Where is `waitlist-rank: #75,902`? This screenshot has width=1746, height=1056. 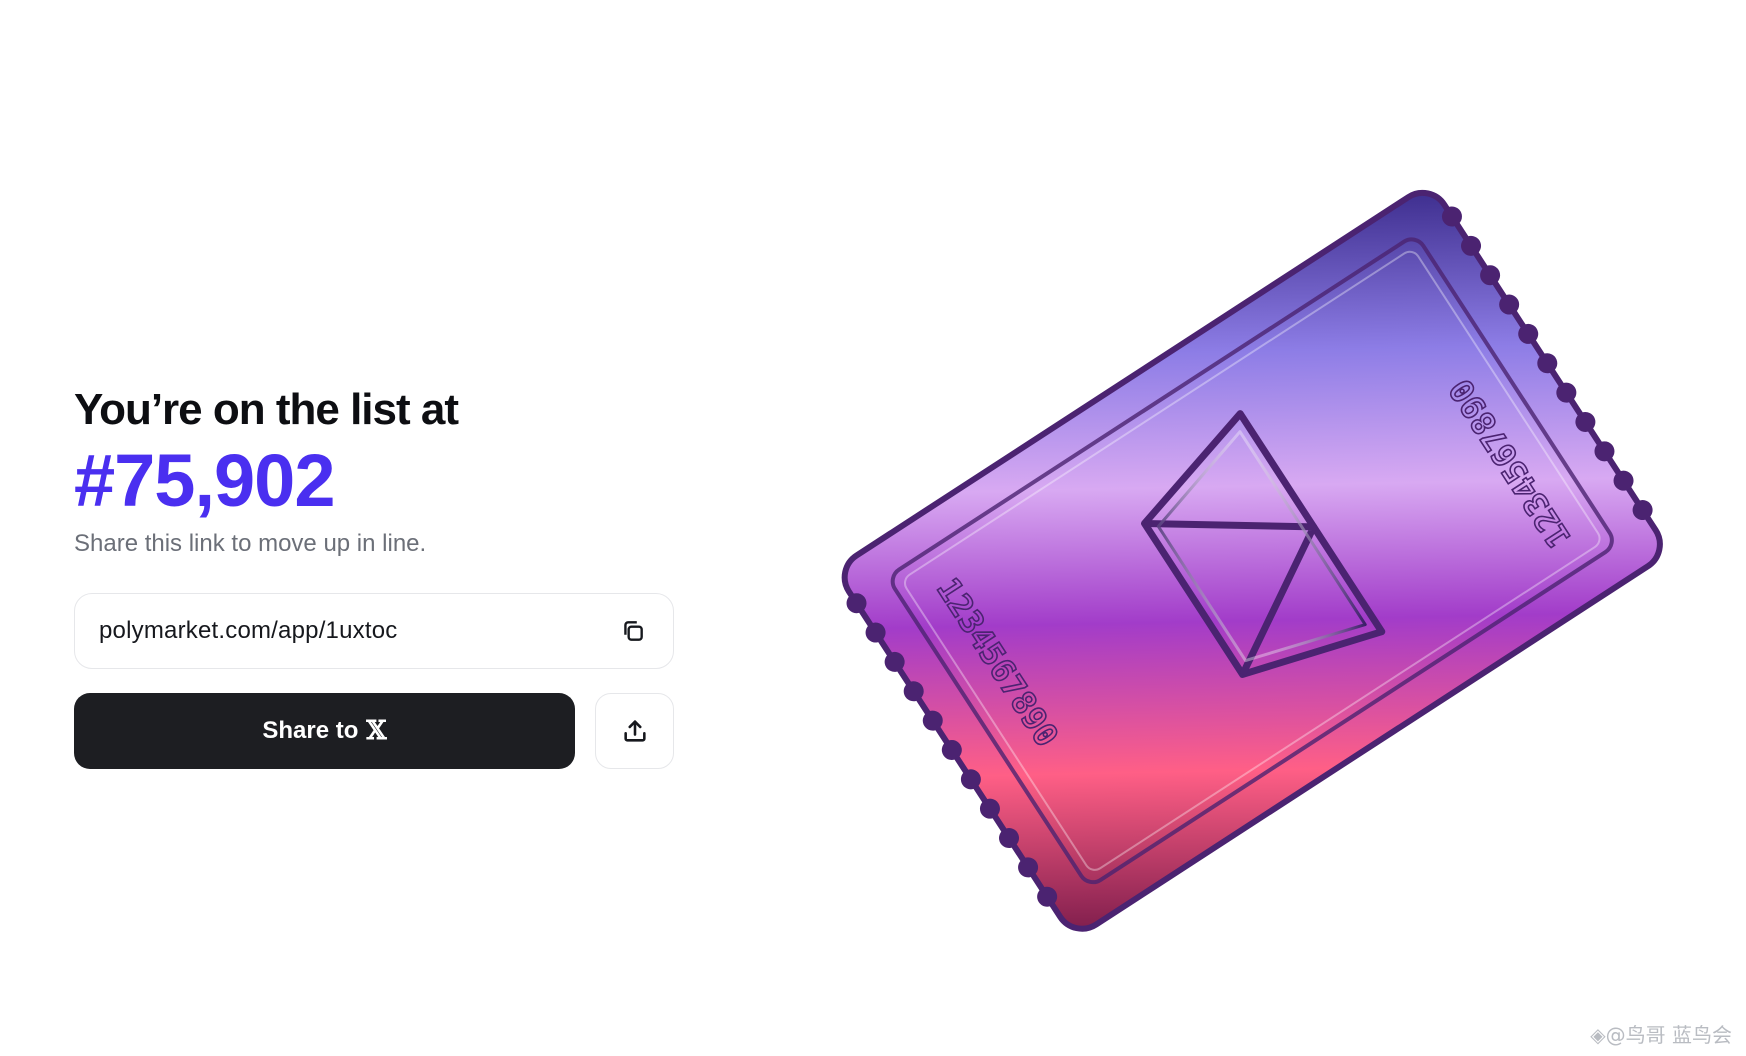
waitlist-rank: #75,902 is located at coordinates (205, 480).